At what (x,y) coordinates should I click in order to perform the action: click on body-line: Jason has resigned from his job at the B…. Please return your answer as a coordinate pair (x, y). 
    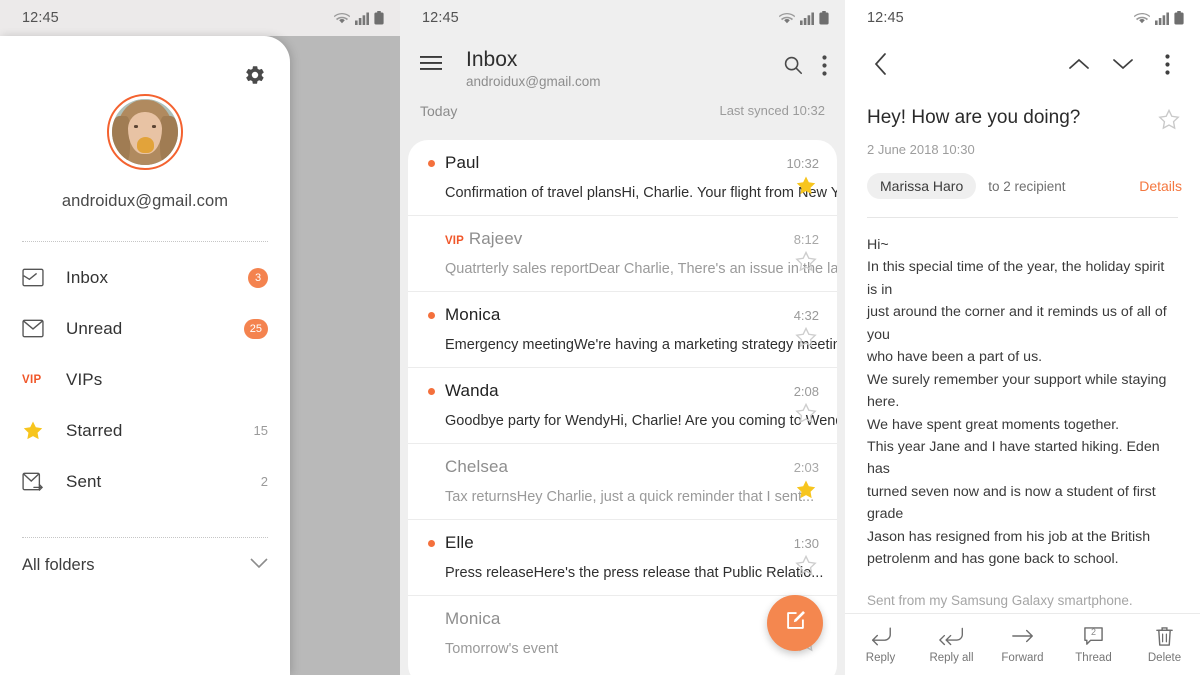
    Looking at the image, I should click on (1009, 536).